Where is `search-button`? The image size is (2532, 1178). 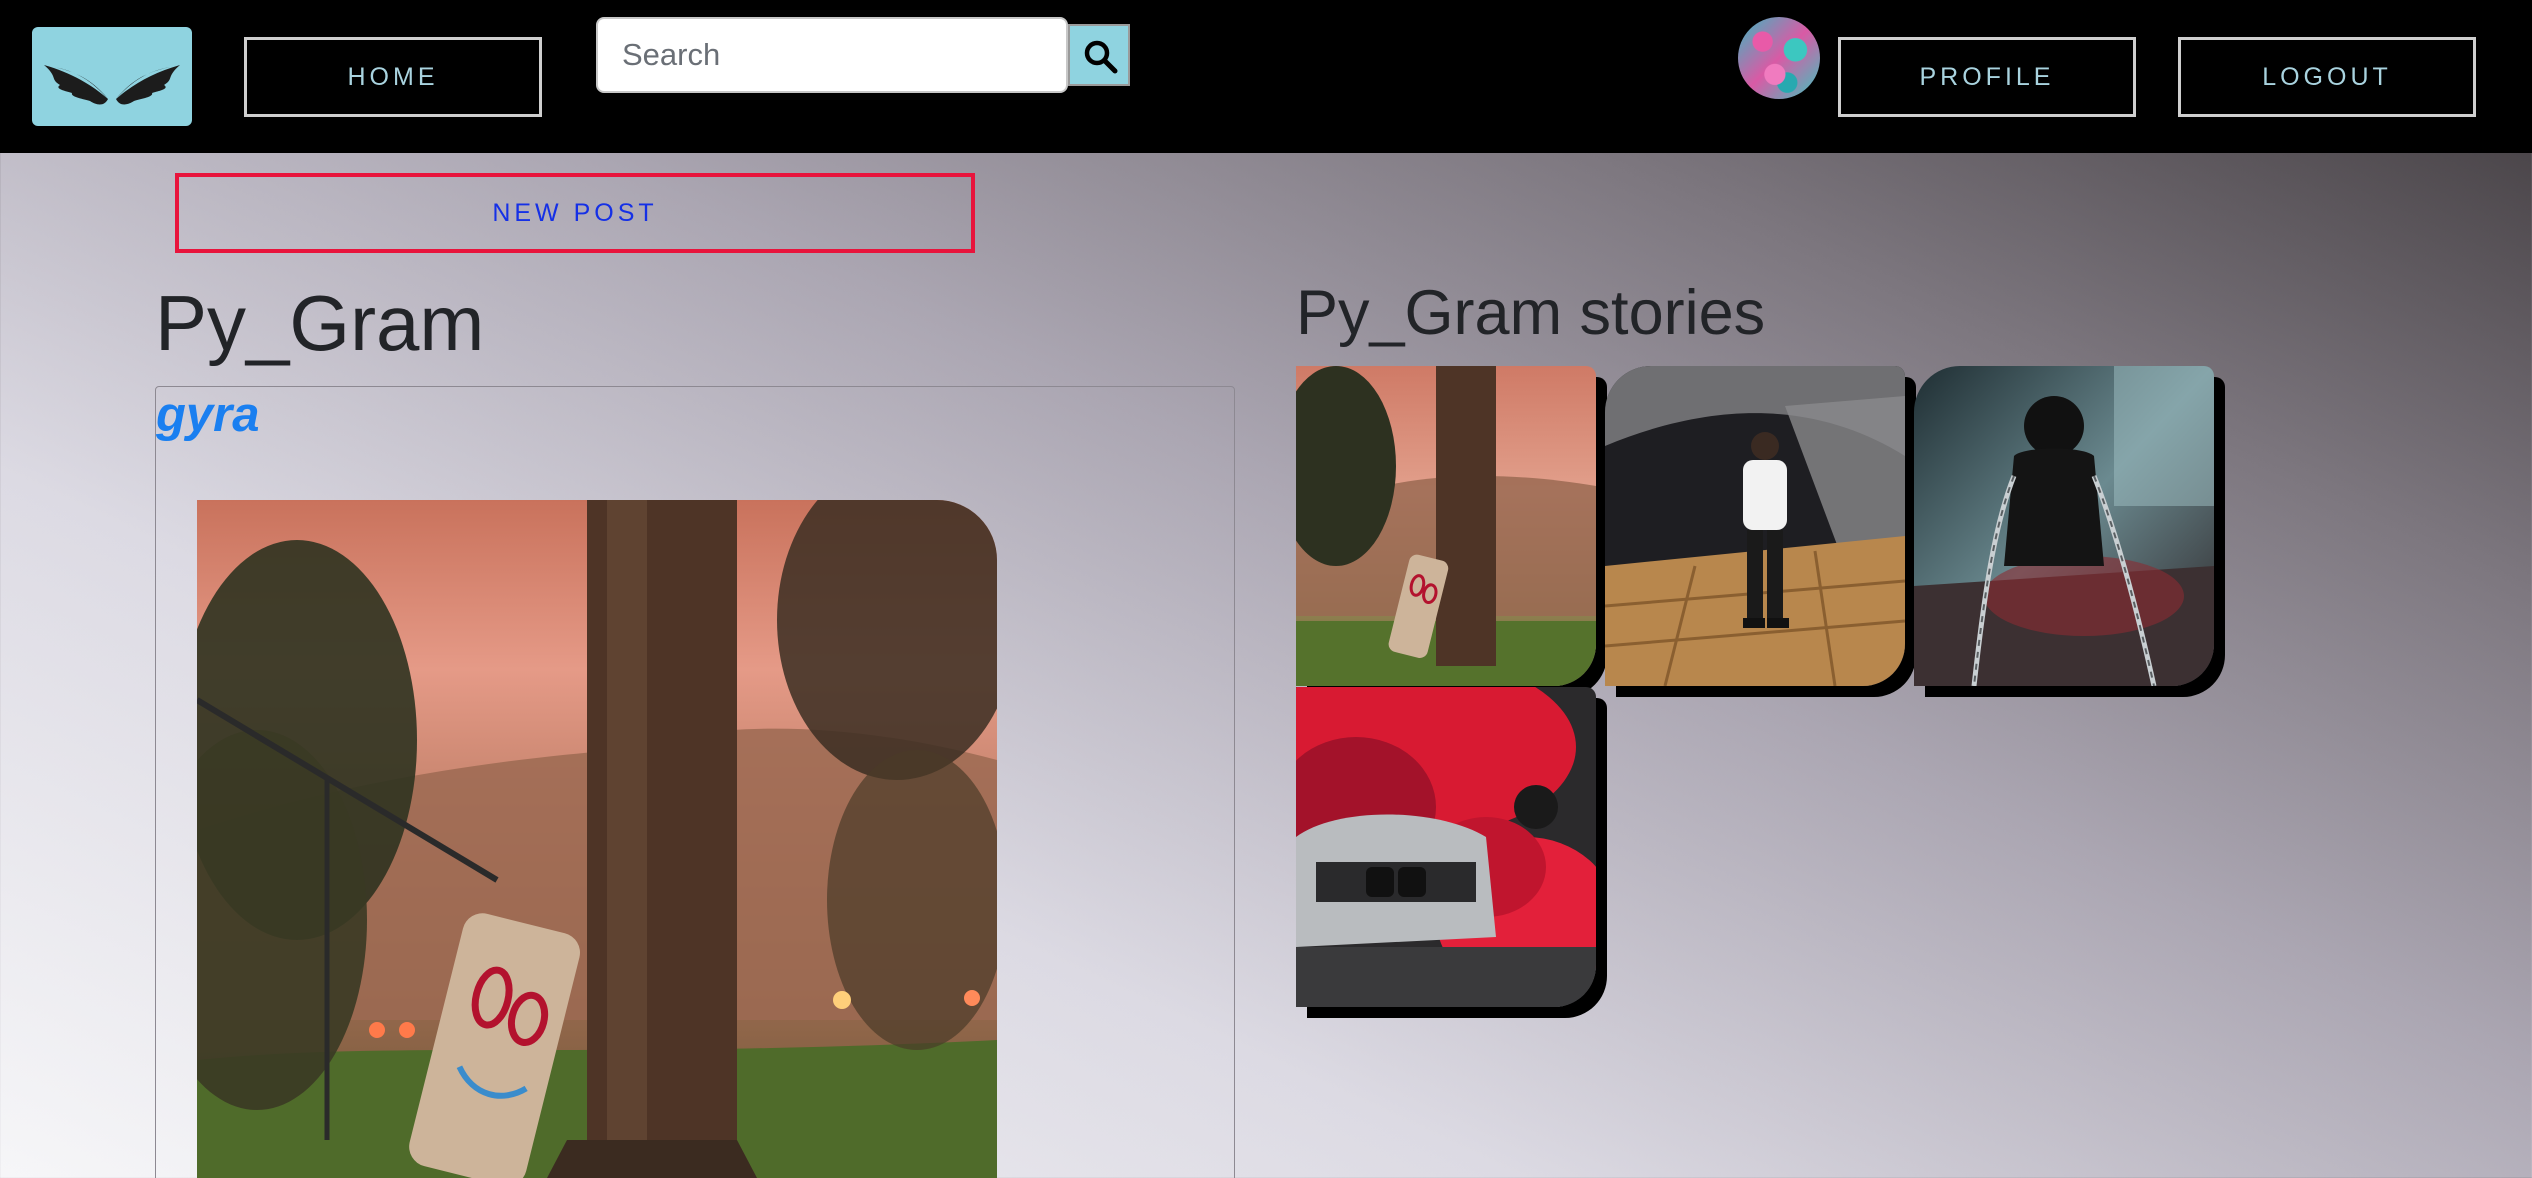
search-button is located at coordinates (1099, 55).